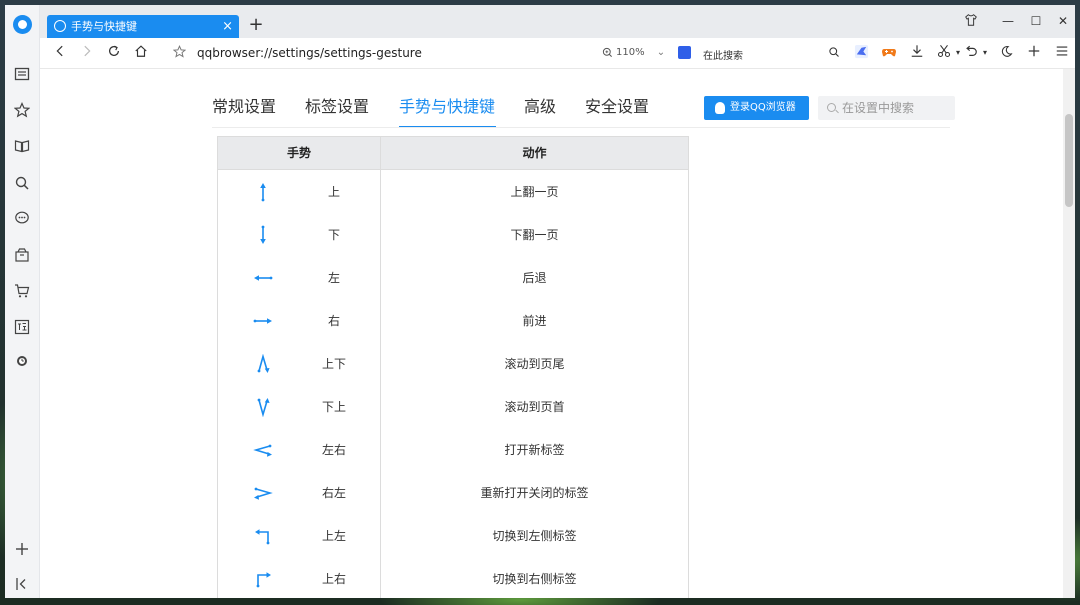 The height and width of the screenshot is (605, 1080). I want to click on table-row: 上 上翻一页, so click(453, 192).